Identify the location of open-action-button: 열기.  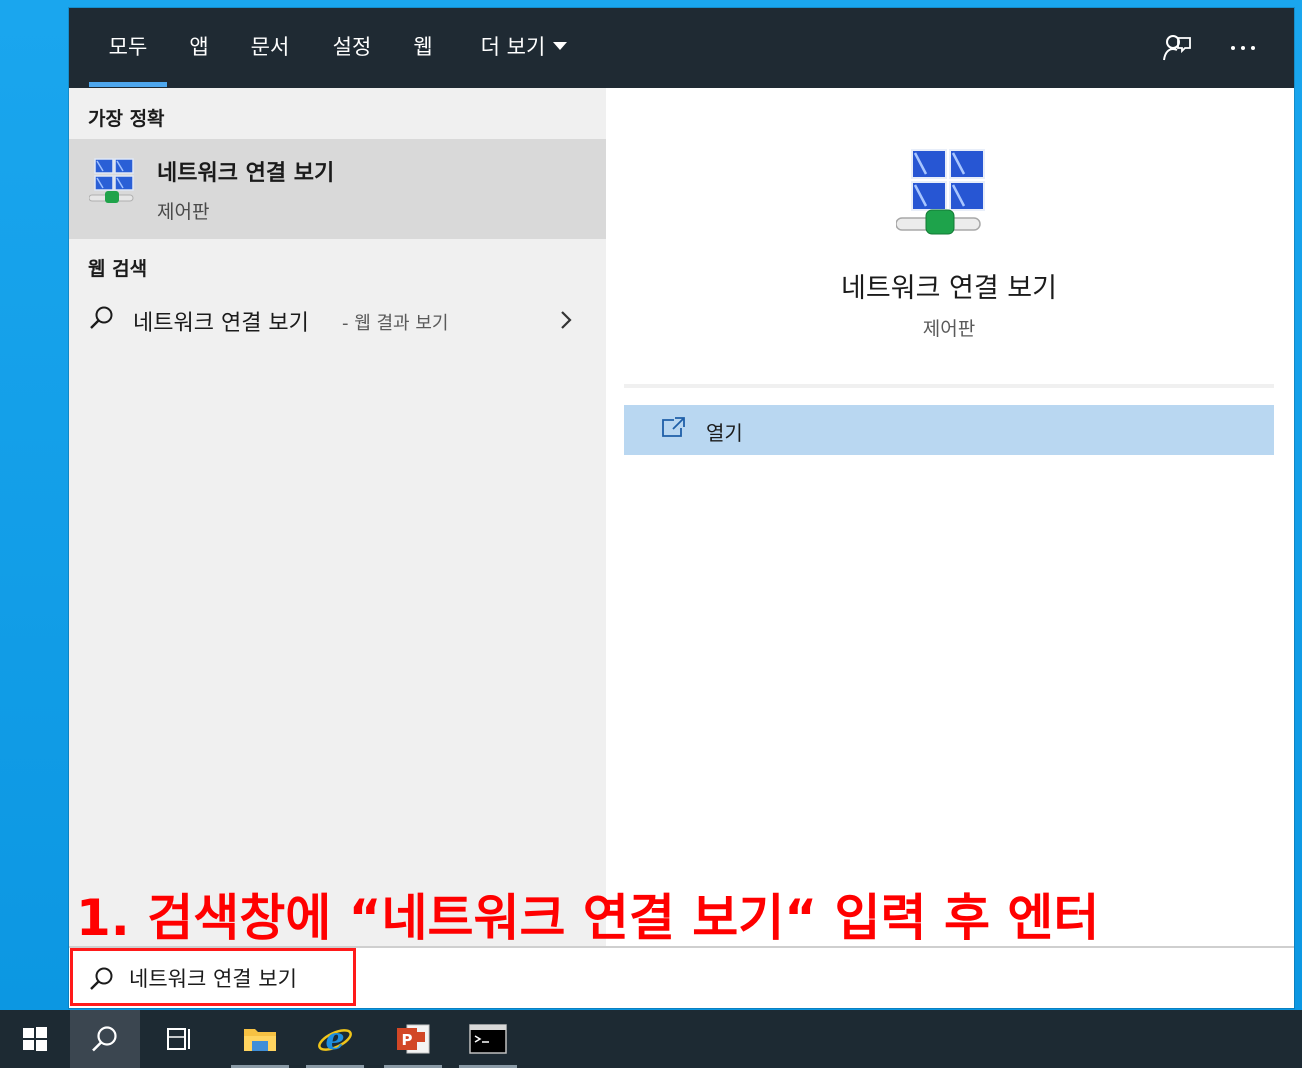
(949, 430).